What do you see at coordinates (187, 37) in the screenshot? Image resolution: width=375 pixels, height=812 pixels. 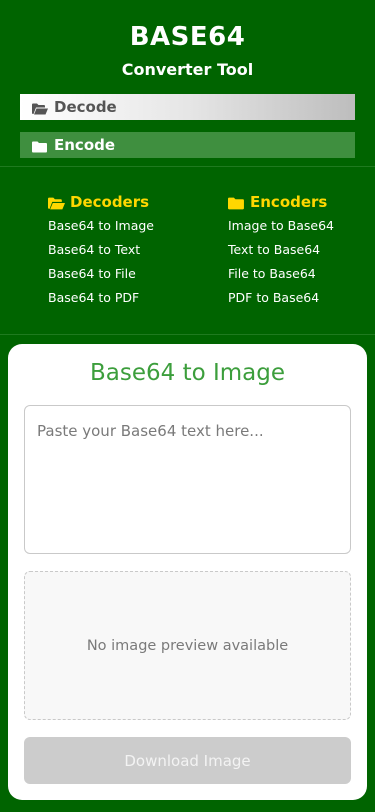 I see `app-title: BASE64` at bounding box center [187, 37].